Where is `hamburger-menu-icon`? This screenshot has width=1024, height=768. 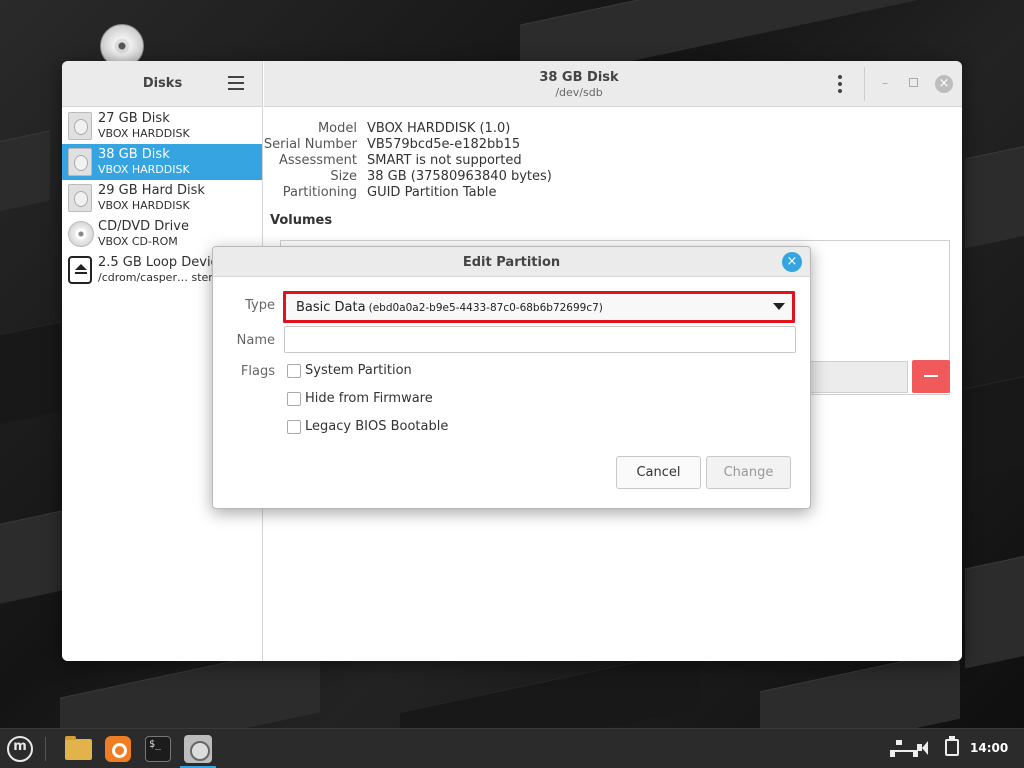
hamburger-menu-icon is located at coordinates (236, 83).